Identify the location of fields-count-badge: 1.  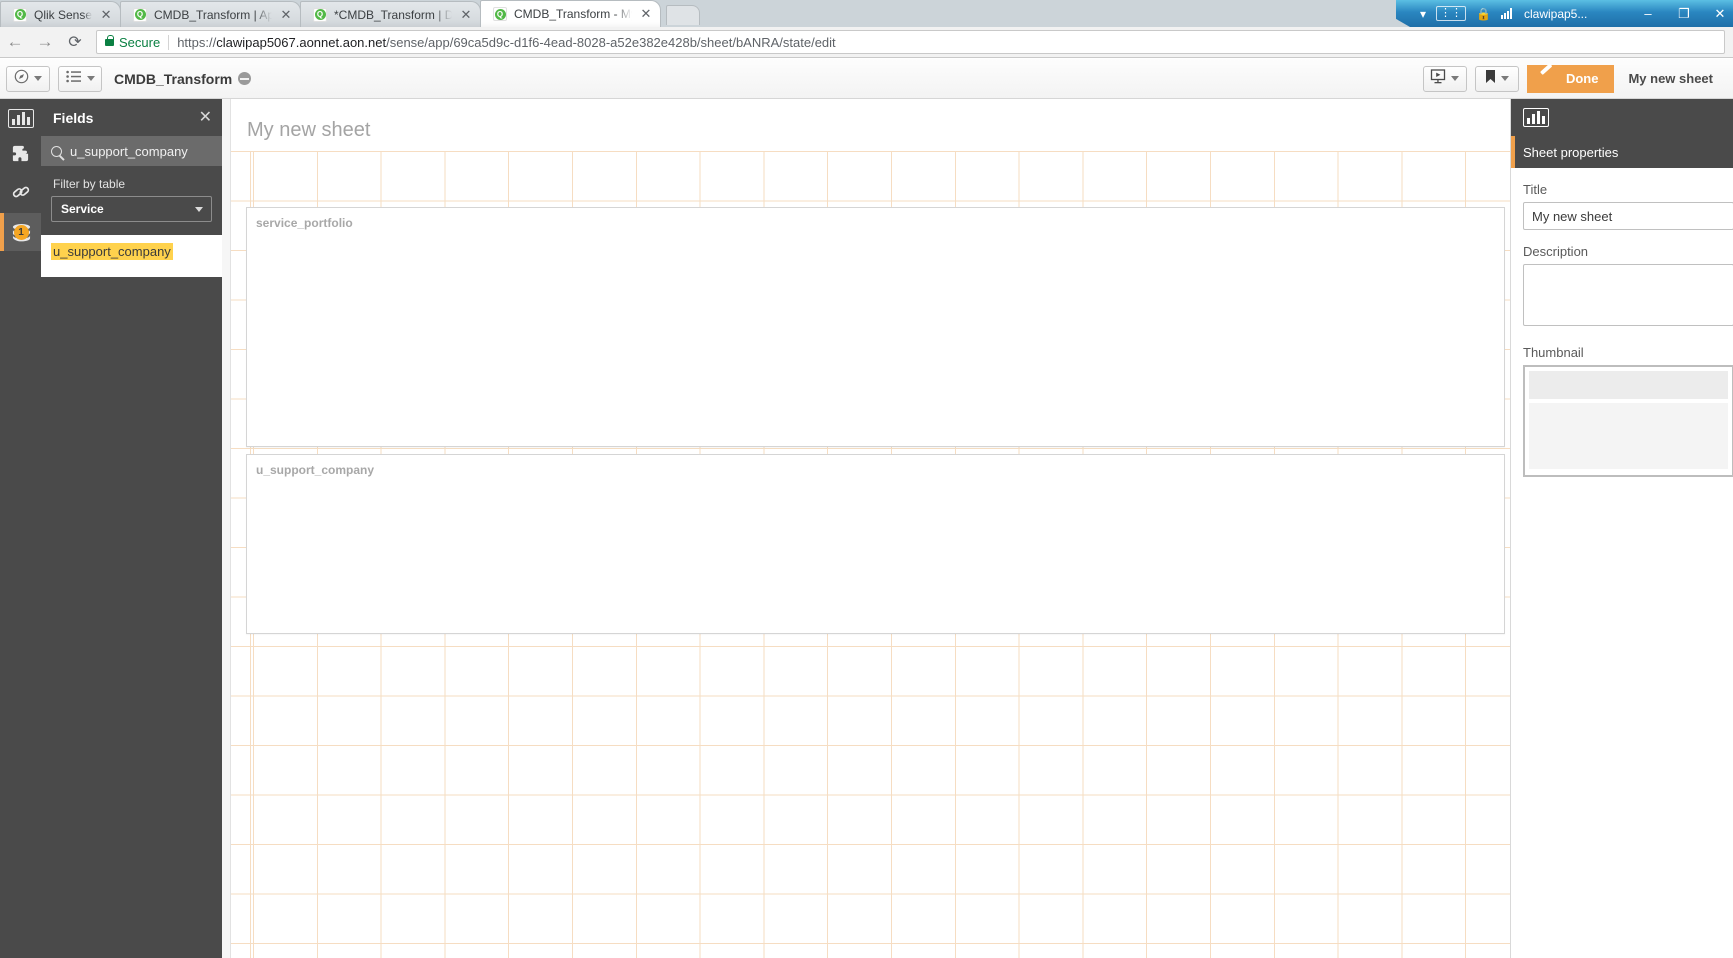
(21, 232).